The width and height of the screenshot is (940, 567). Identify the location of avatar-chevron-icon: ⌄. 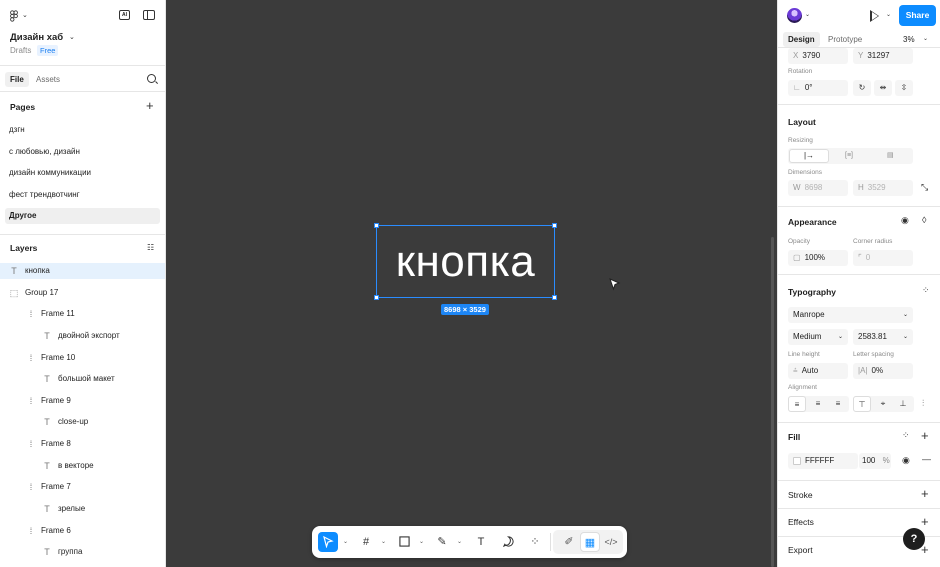
(807, 14).